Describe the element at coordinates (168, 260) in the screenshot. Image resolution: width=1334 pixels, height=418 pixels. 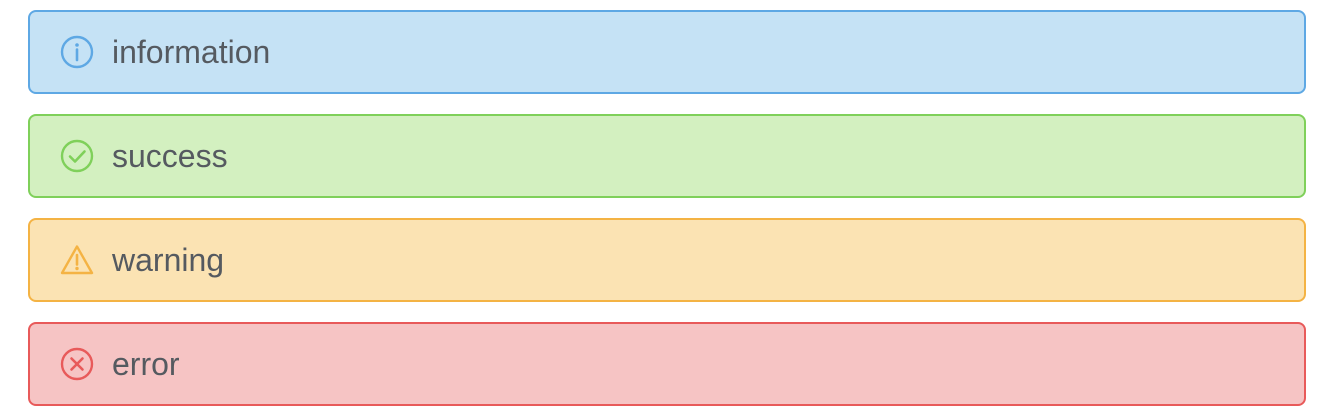
I see `warning-alert-message: warning` at that location.